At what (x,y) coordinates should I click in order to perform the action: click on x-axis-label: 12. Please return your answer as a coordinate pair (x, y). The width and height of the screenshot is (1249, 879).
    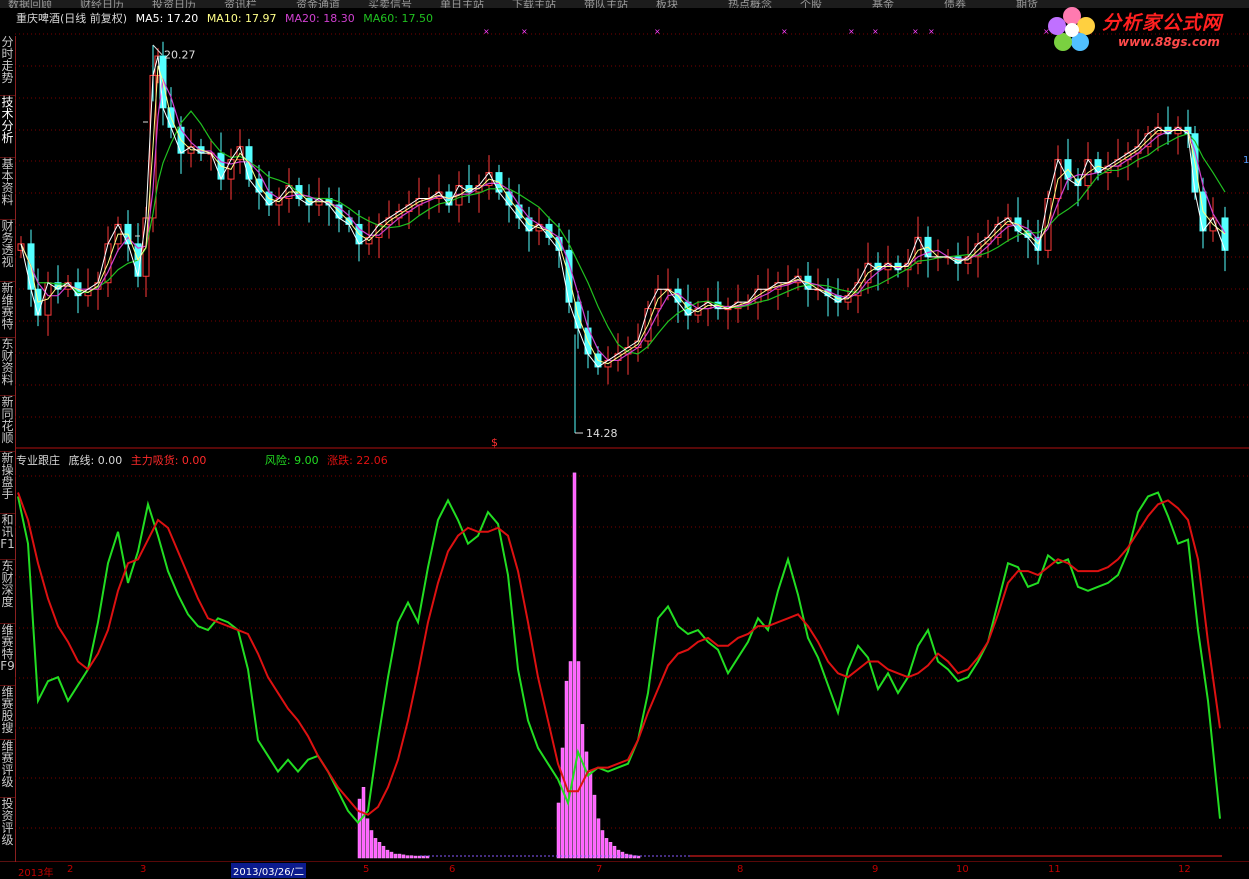
    Looking at the image, I should click on (1184, 869).